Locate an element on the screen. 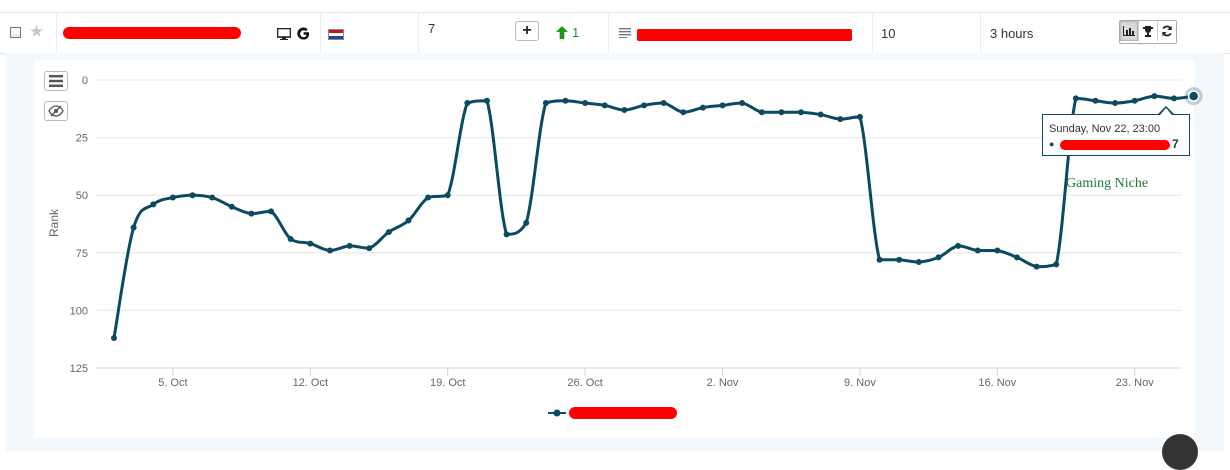 The height and width of the screenshot is (470, 1230). x-tick-label: 16. Nov is located at coordinates (997, 383).